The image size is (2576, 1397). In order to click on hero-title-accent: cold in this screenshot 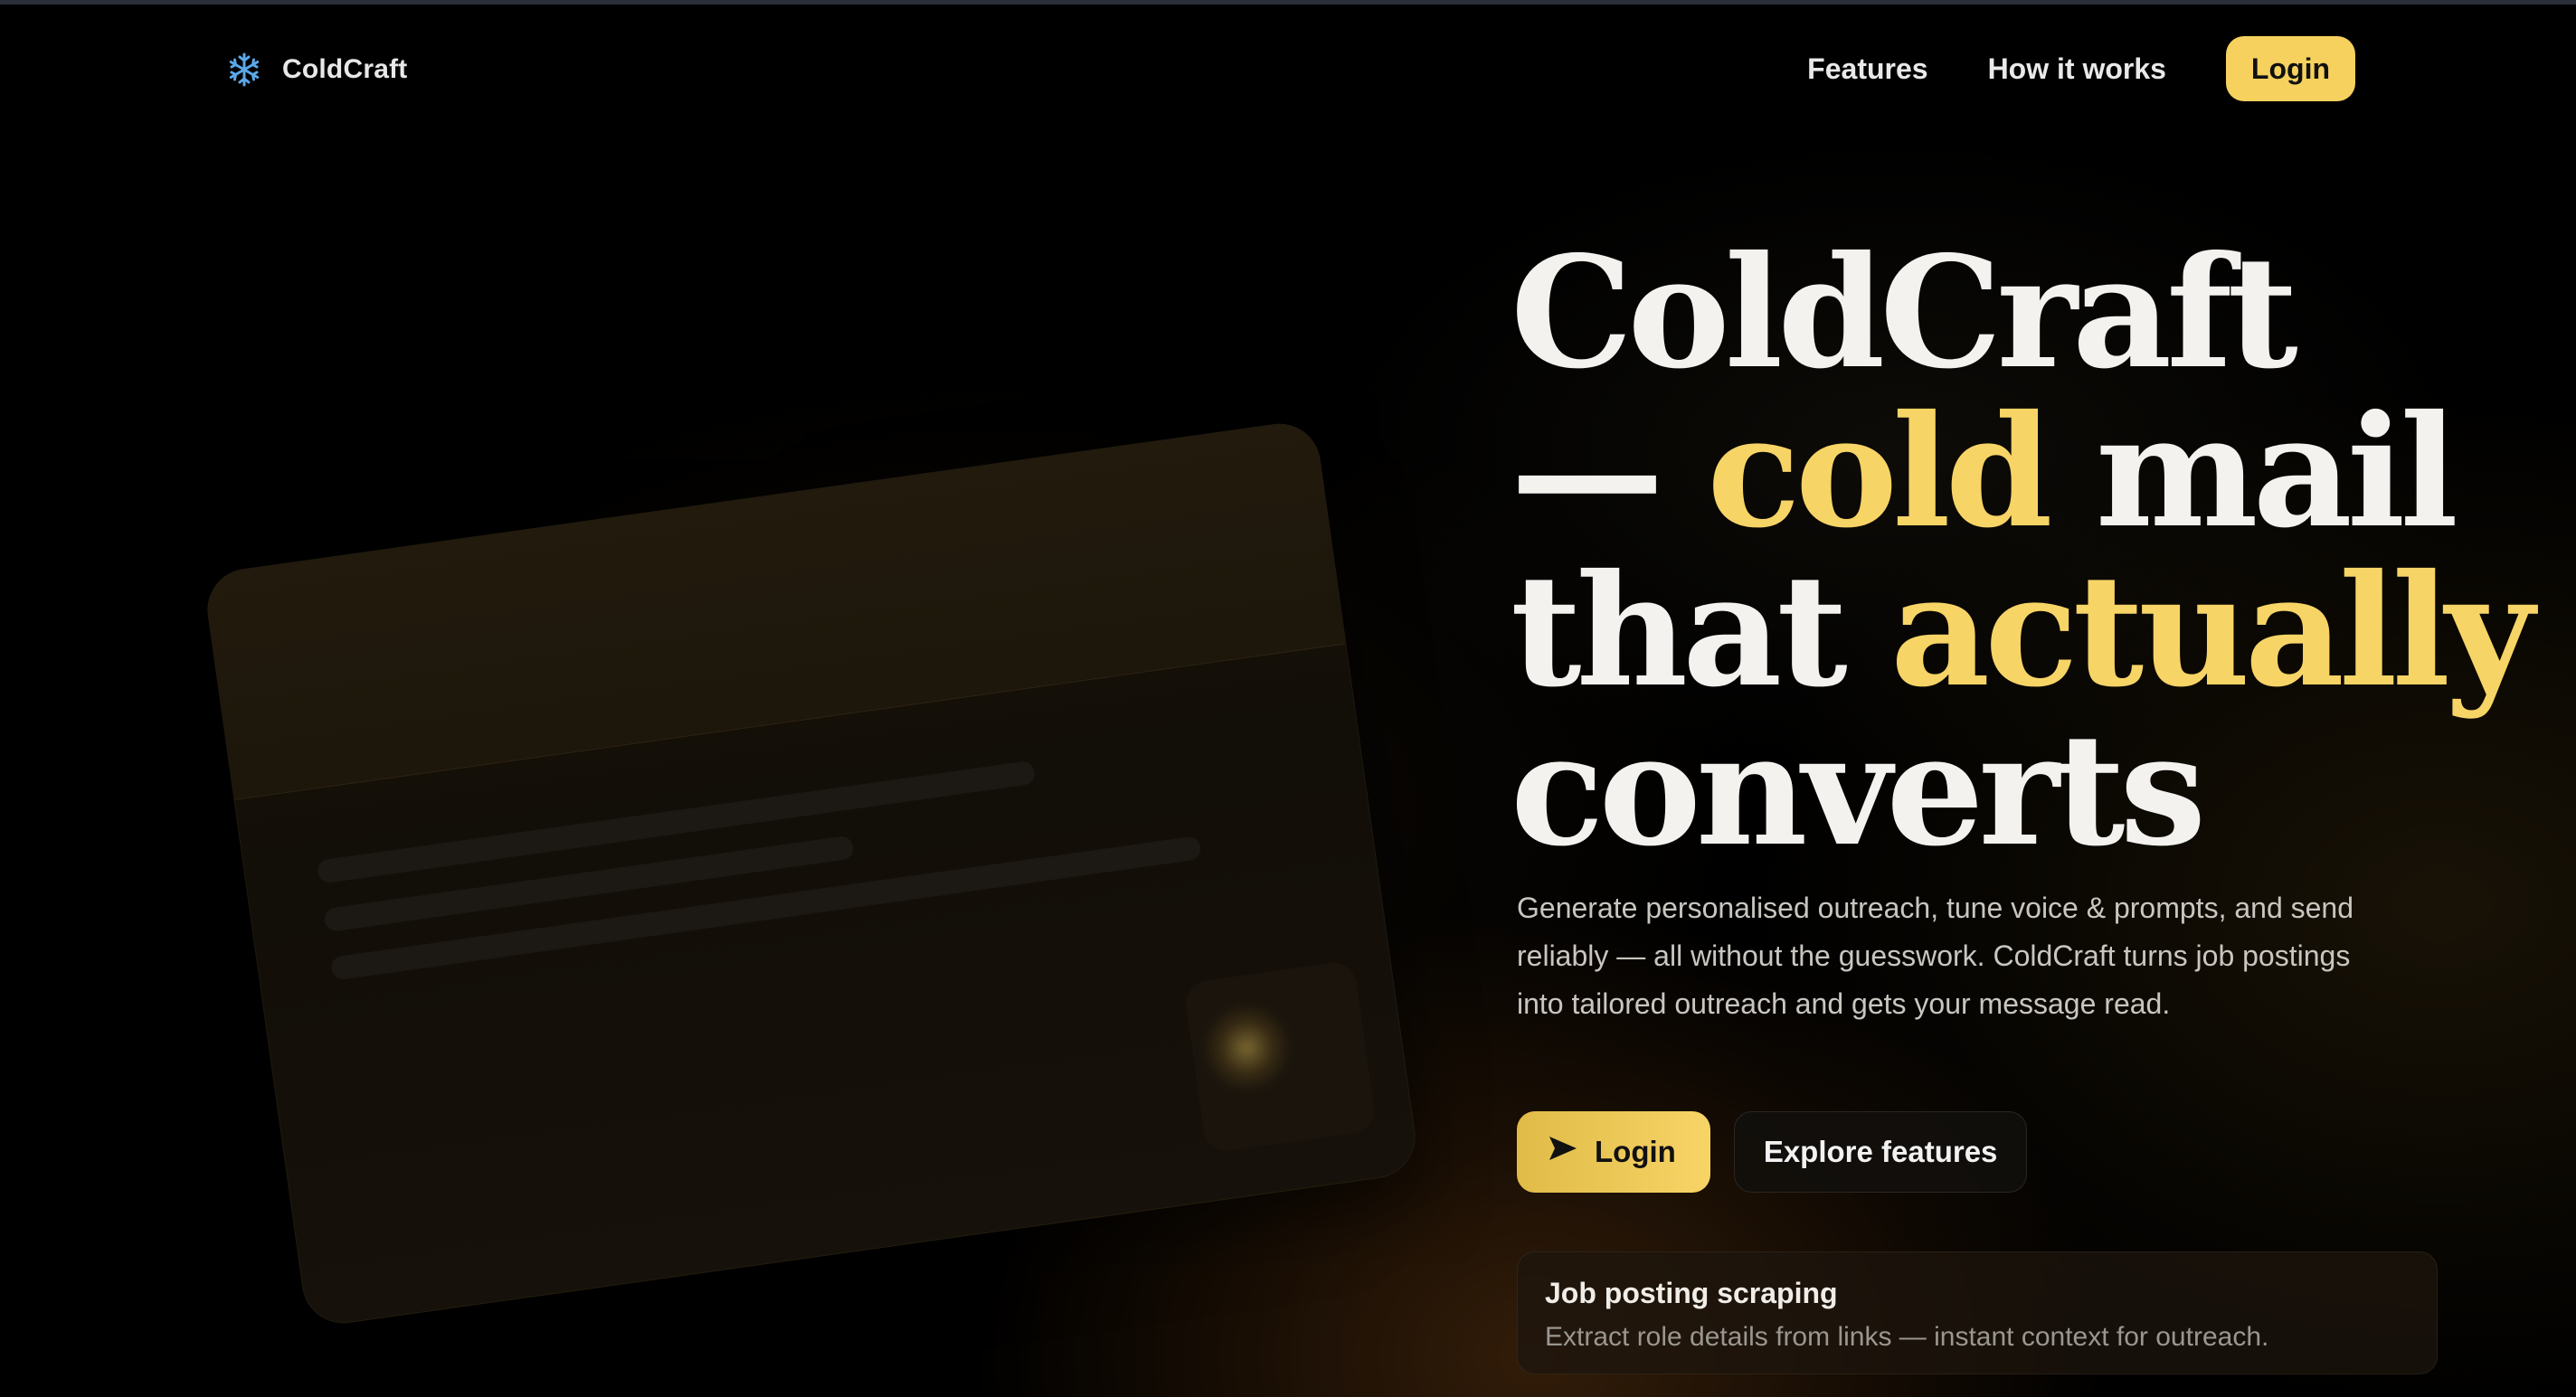, I will do `click(1879, 472)`.